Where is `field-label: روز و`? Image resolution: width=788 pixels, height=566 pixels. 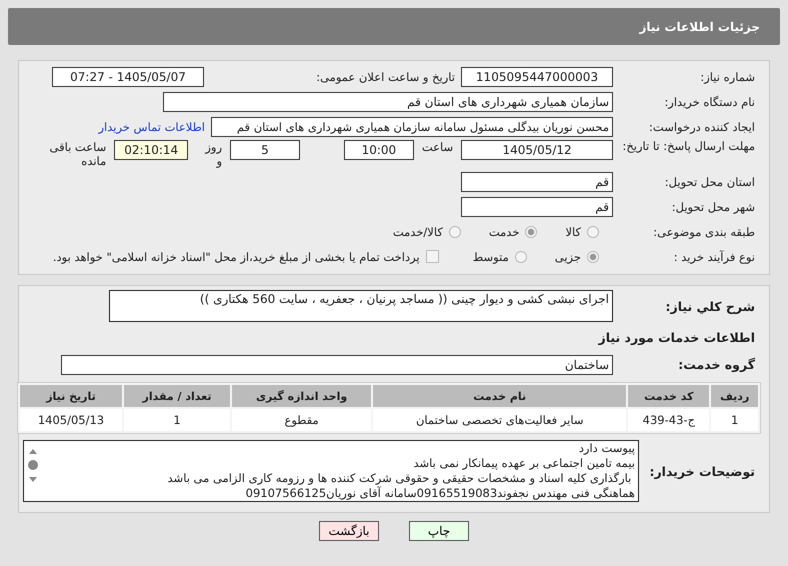 field-label: روز و is located at coordinates (214, 154).